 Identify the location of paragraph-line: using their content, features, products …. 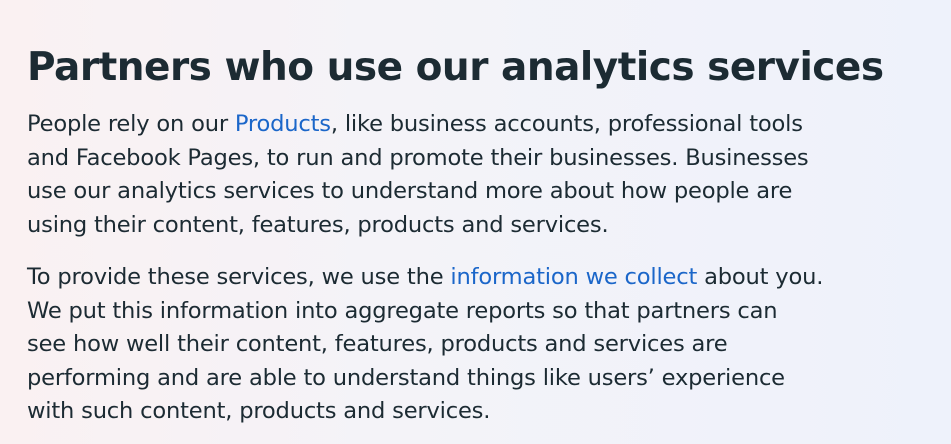
(318, 224).